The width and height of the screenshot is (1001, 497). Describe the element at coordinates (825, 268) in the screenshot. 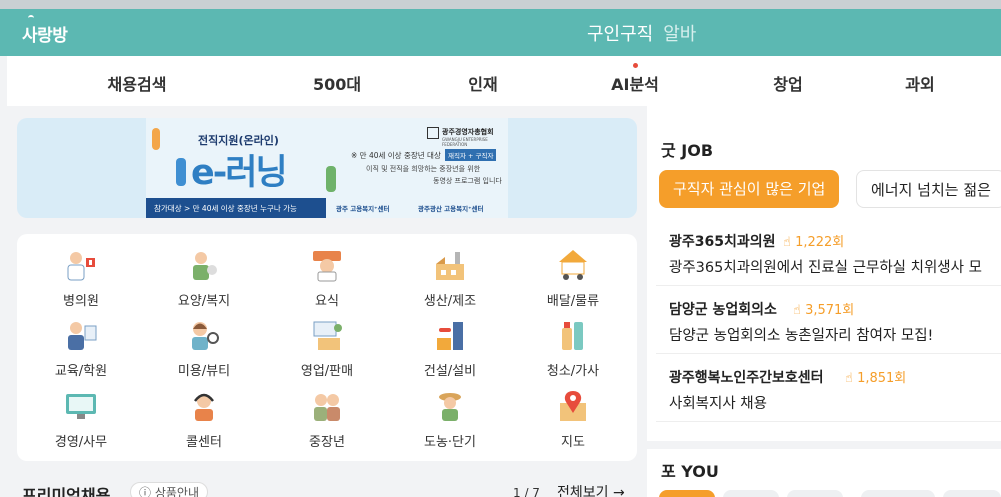

I see `job-title: 광주365치과의원에서 진료실 근무하실 치위생사 모` at that location.